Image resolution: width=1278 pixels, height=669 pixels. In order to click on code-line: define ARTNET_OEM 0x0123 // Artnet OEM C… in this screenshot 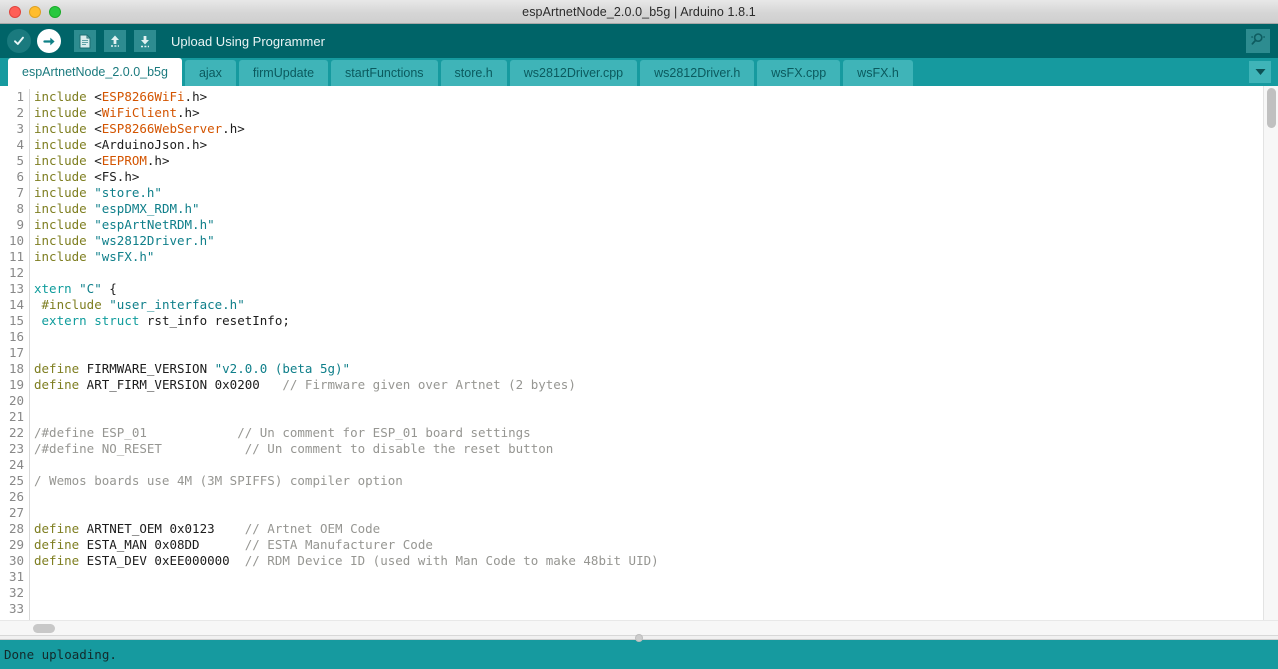, I will do `click(648, 529)`.